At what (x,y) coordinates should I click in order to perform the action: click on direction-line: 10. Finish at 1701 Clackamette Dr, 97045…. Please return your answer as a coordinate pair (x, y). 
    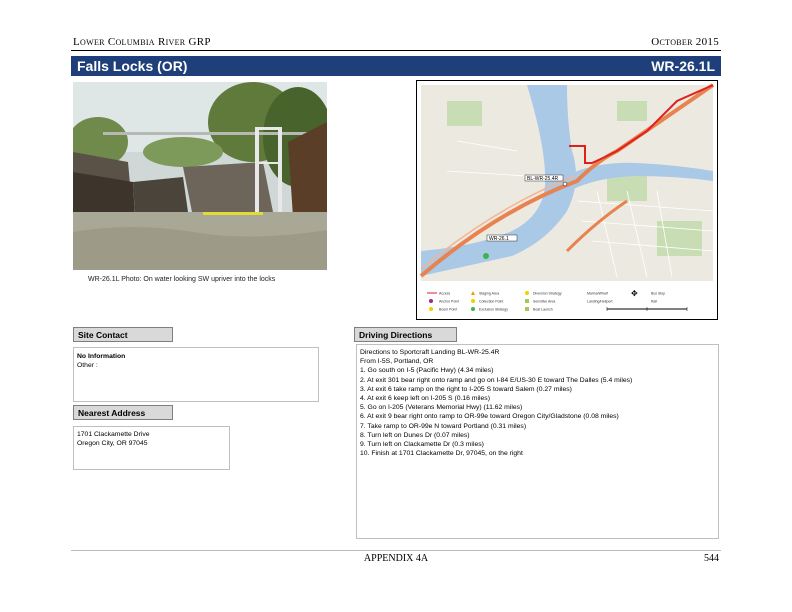
    Looking at the image, I should click on (441, 454).